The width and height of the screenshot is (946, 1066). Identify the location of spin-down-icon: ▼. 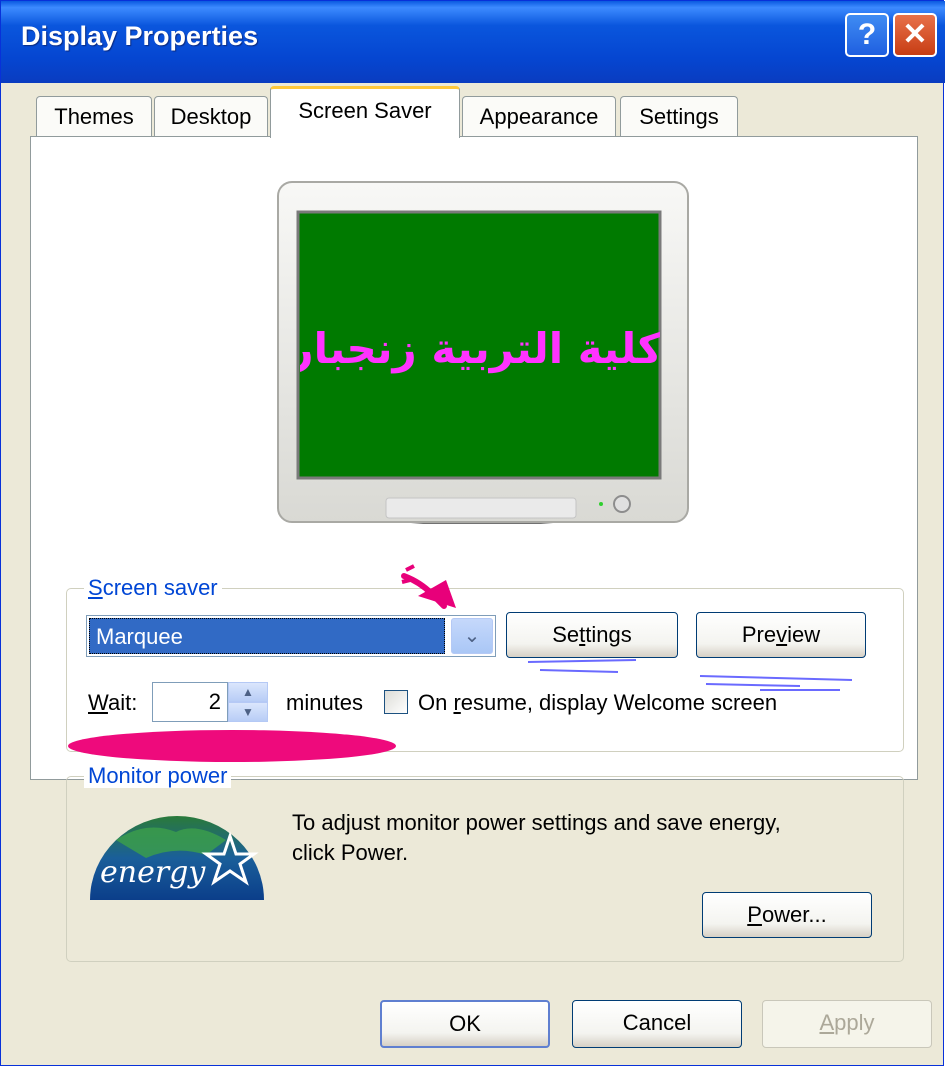
(248, 712).